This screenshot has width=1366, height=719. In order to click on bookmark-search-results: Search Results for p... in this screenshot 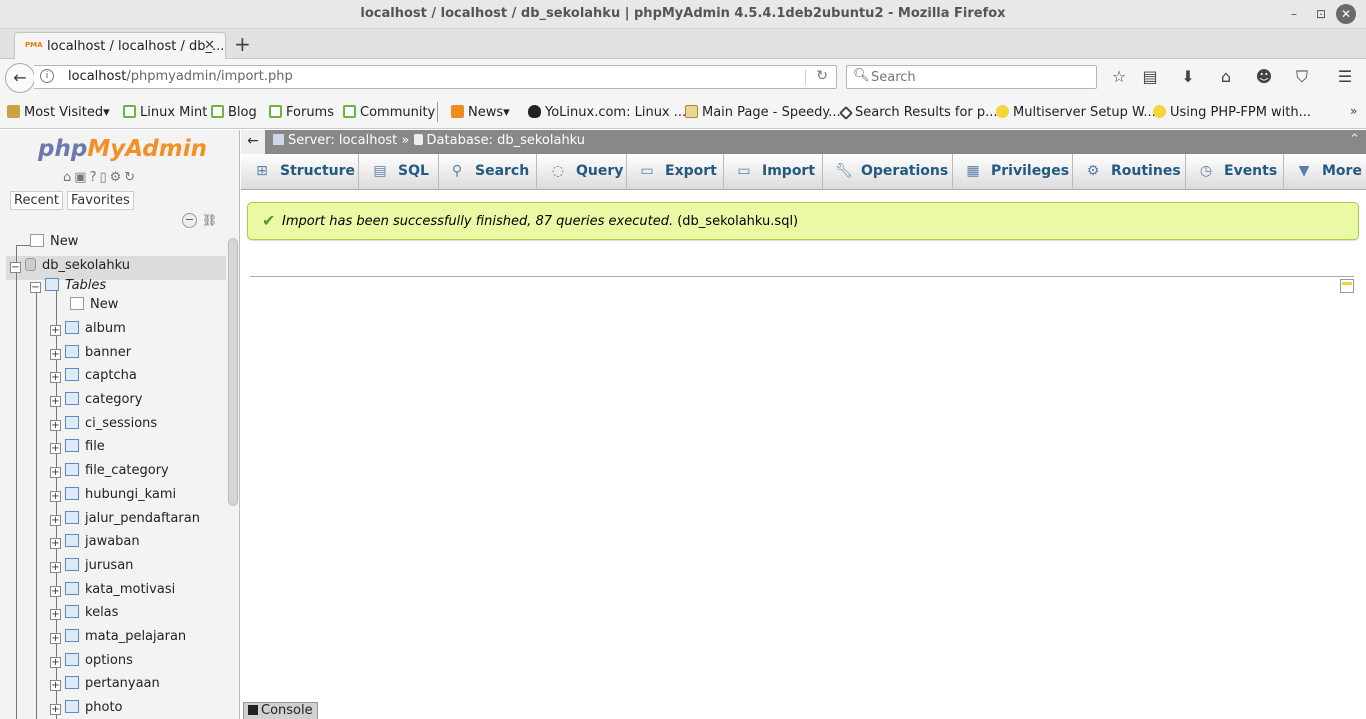, I will do `click(918, 113)`.